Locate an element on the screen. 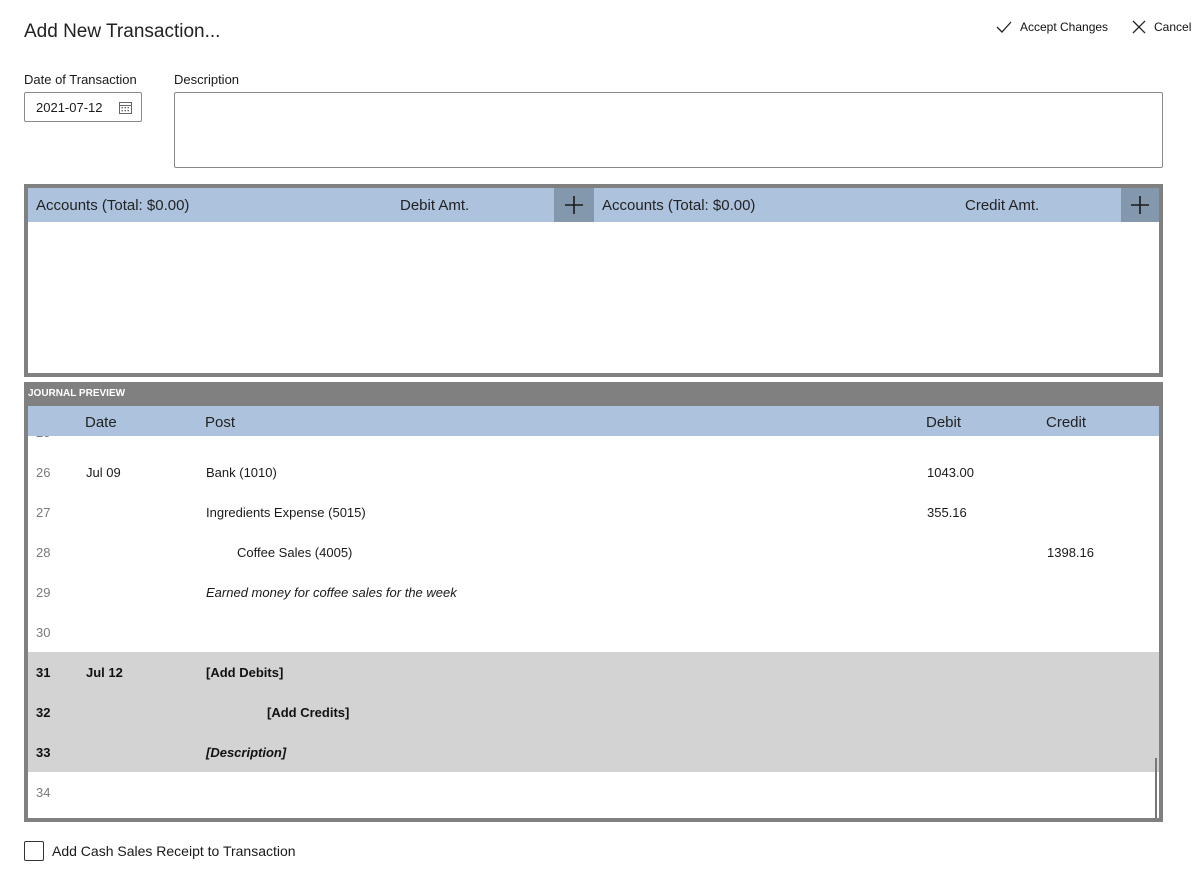 The height and width of the screenshot is (878, 1202). line-number: 29 is located at coordinates (43, 592).